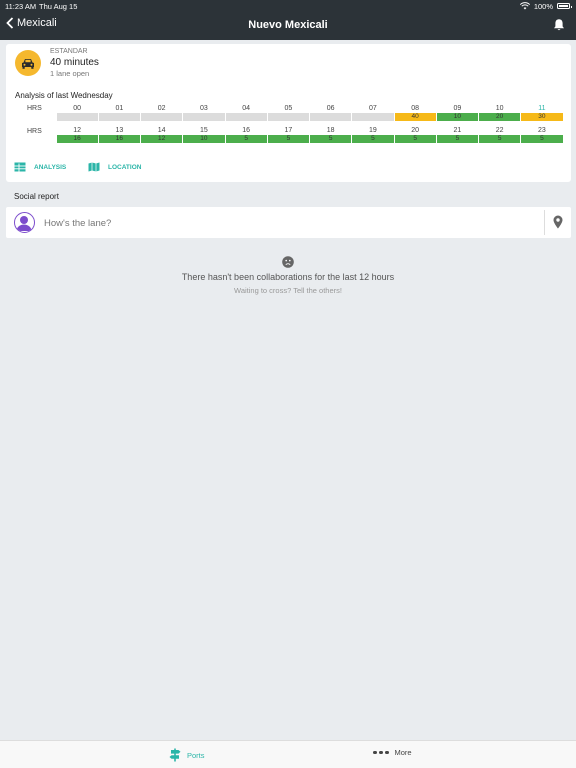  What do you see at coordinates (288, 754) in the screenshot?
I see `tab-bar: Ports More` at bounding box center [288, 754].